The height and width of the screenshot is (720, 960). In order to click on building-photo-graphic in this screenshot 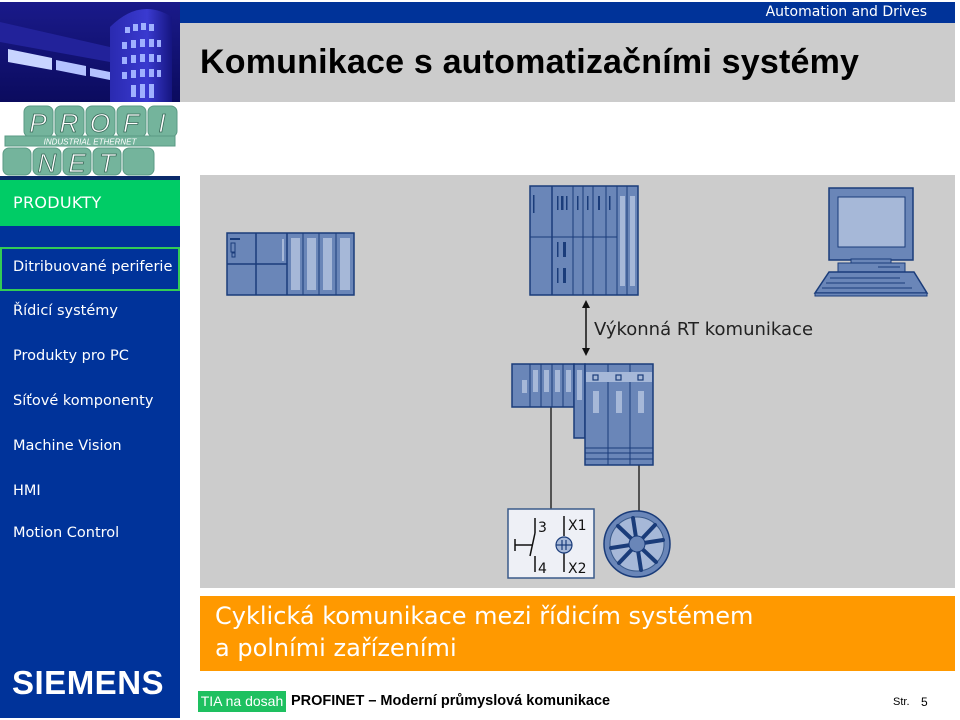, I will do `click(90, 52)`.